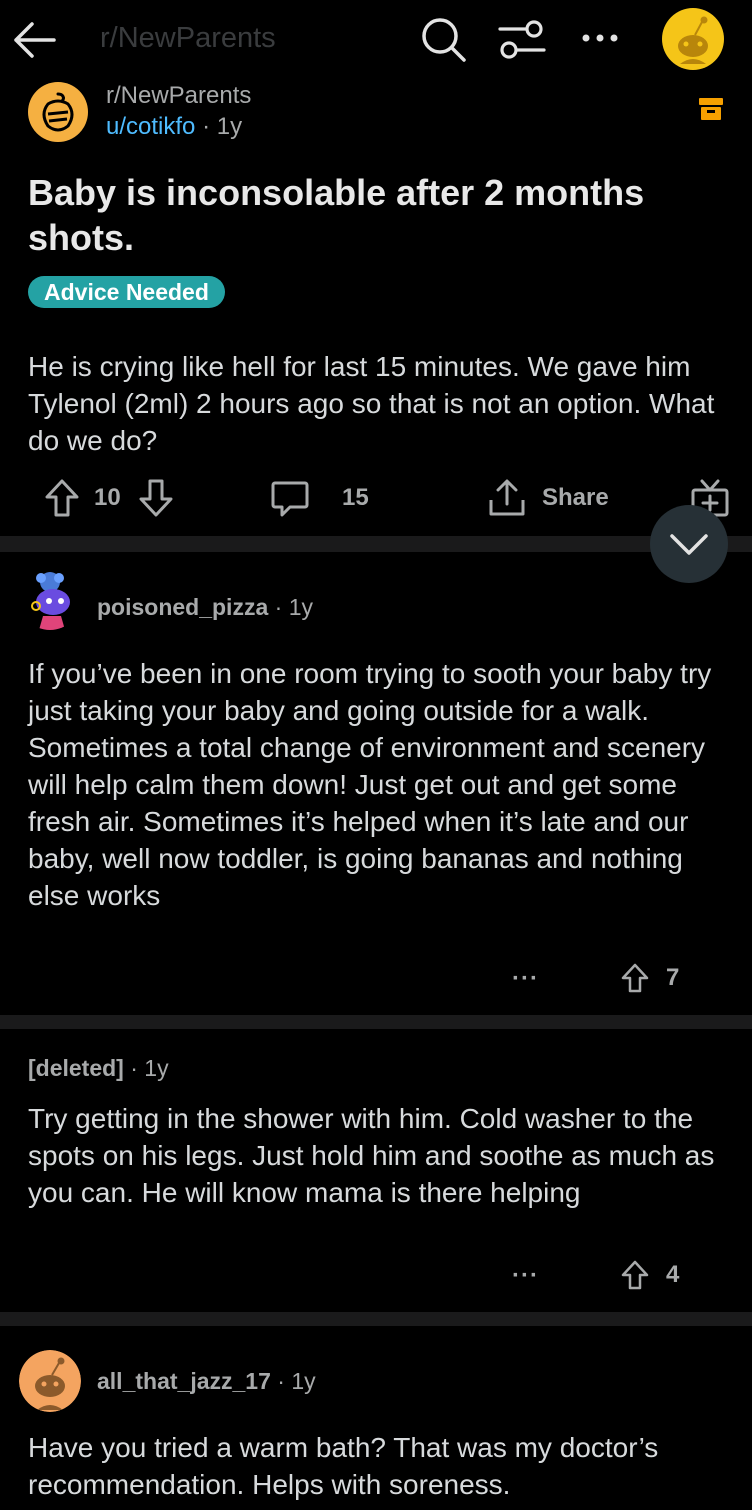  I want to click on archived-indicator, so click(711, 111).